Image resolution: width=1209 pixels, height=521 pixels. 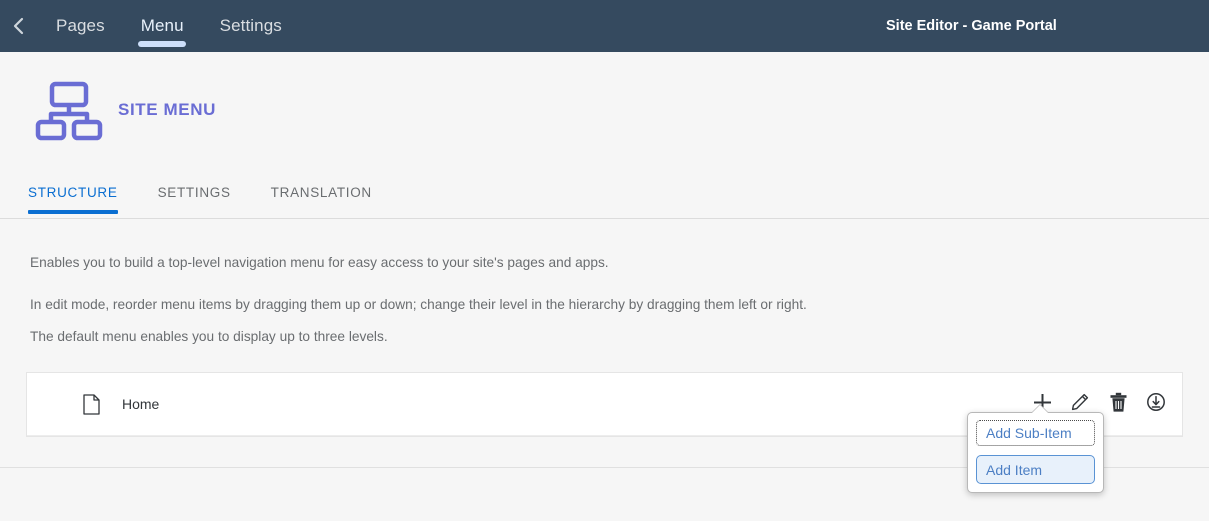 What do you see at coordinates (971, 26) in the screenshot?
I see `app-title: Site Editor - Game Portal` at bounding box center [971, 26].